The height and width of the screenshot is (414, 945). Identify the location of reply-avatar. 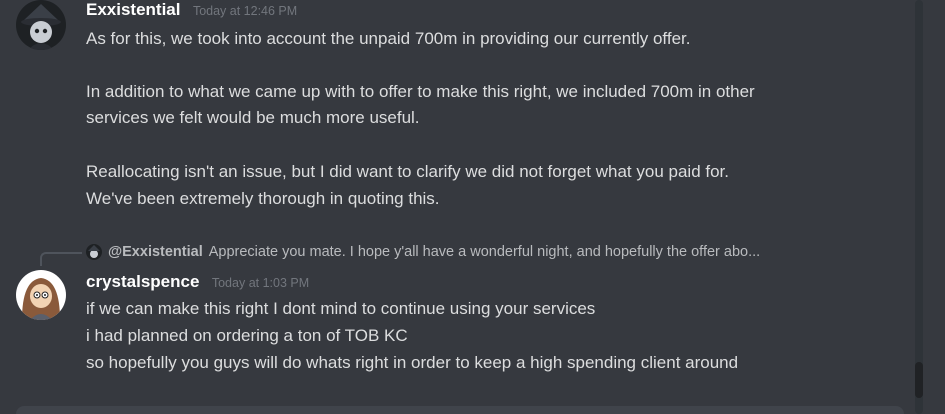
(94, 252).